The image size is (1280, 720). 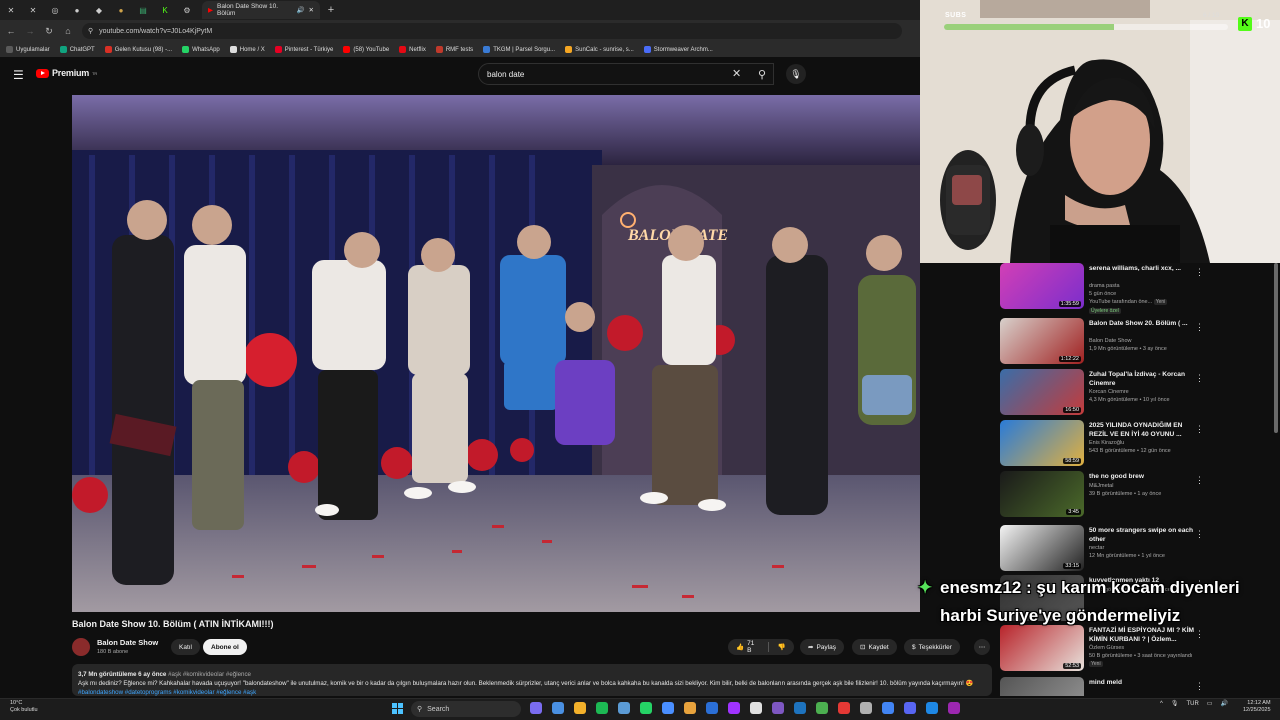 I want to click on mic-tray-icon: 🎙, so click(x=1175, y=703).